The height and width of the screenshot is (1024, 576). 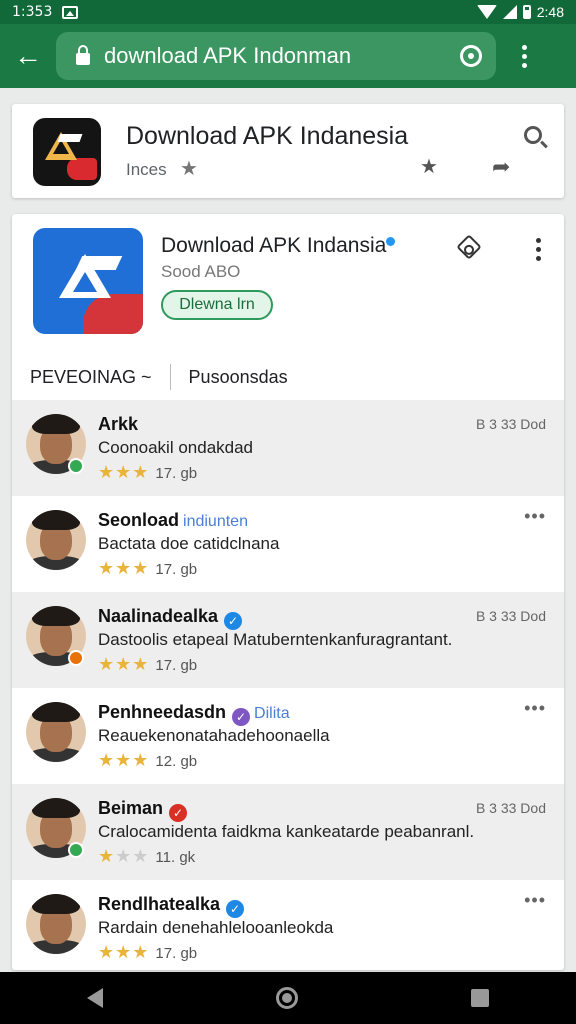 I want to click on wifi-icon, so click(x=486, y=12).